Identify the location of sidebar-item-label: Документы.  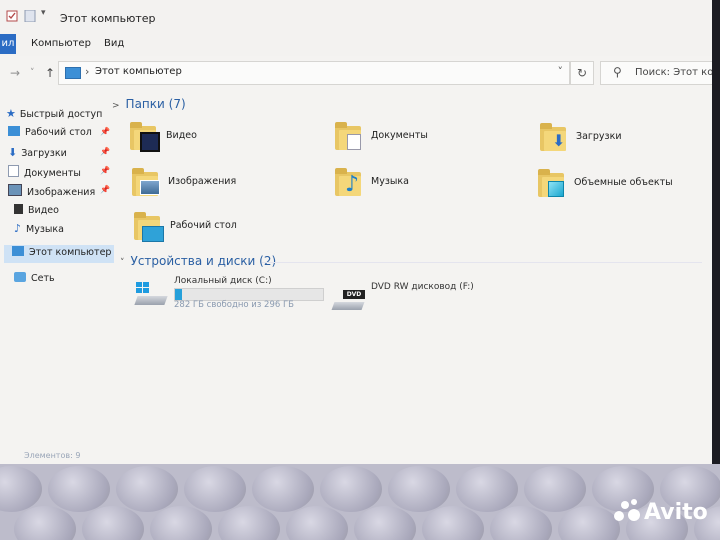
(52, 173).